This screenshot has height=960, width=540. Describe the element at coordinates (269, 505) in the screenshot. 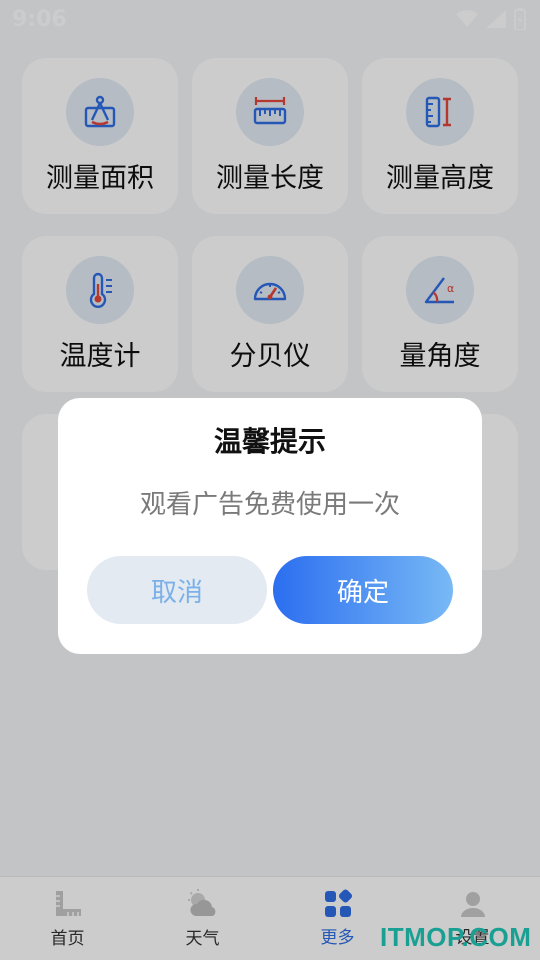

I see `dialog-message: 观看广告免费使用一次` at that location.